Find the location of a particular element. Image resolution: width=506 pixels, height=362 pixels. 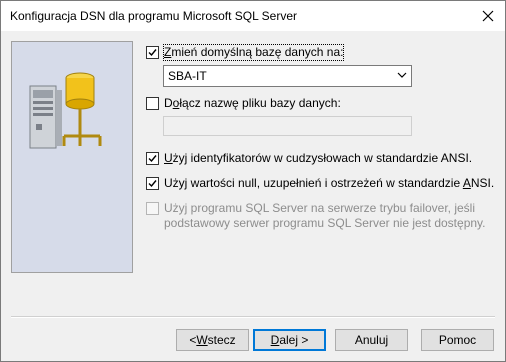

back-button: < Wstecz is located at coordinates (212, 340).